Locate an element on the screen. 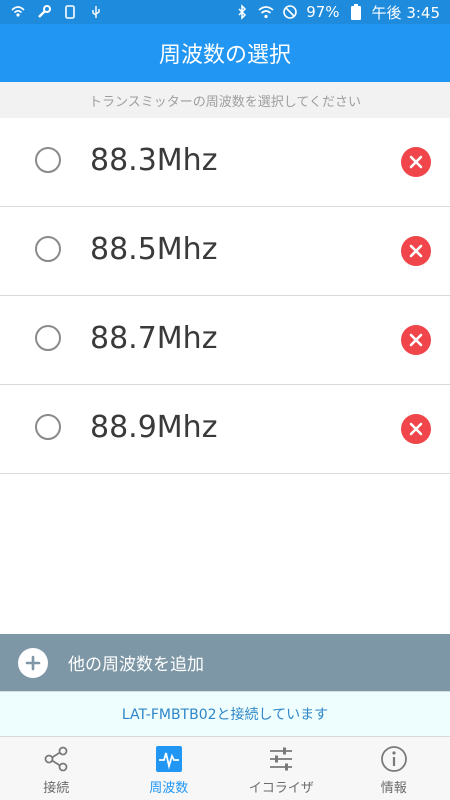 The image size is (450, 800). add-frequency-button: 他の周波数を追加 is located at coordinates (225, 662).